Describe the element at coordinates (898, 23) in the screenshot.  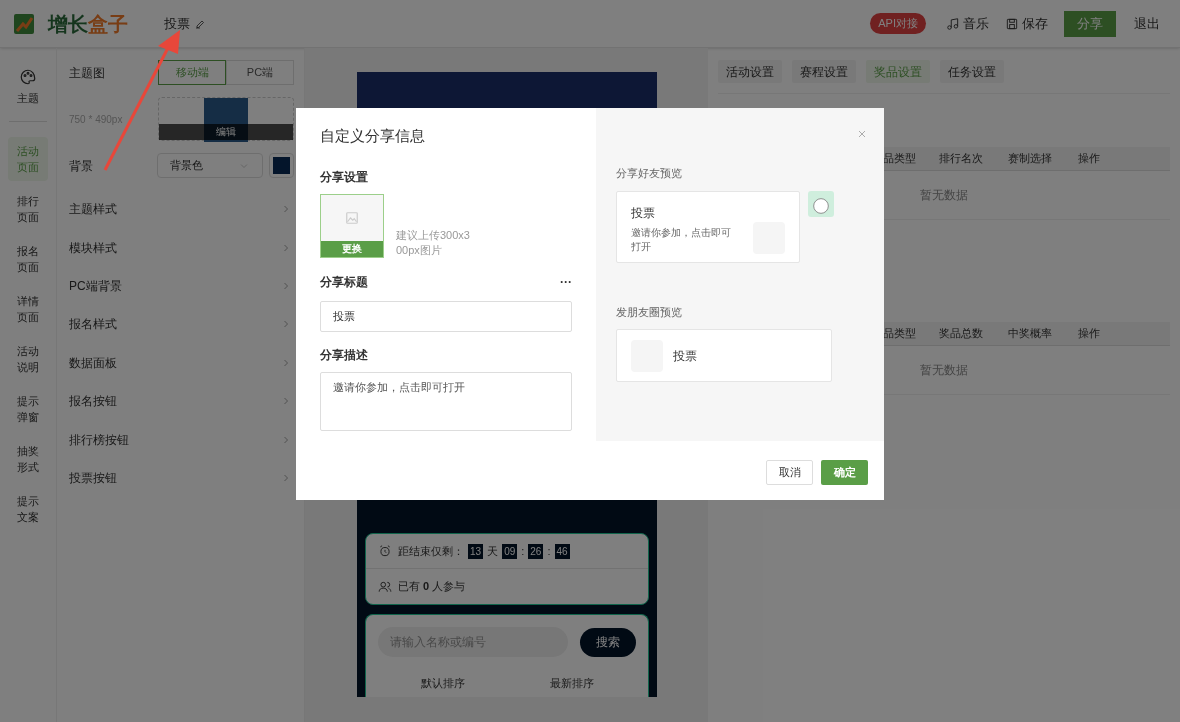
I see `api-badge: API对接` at that location.